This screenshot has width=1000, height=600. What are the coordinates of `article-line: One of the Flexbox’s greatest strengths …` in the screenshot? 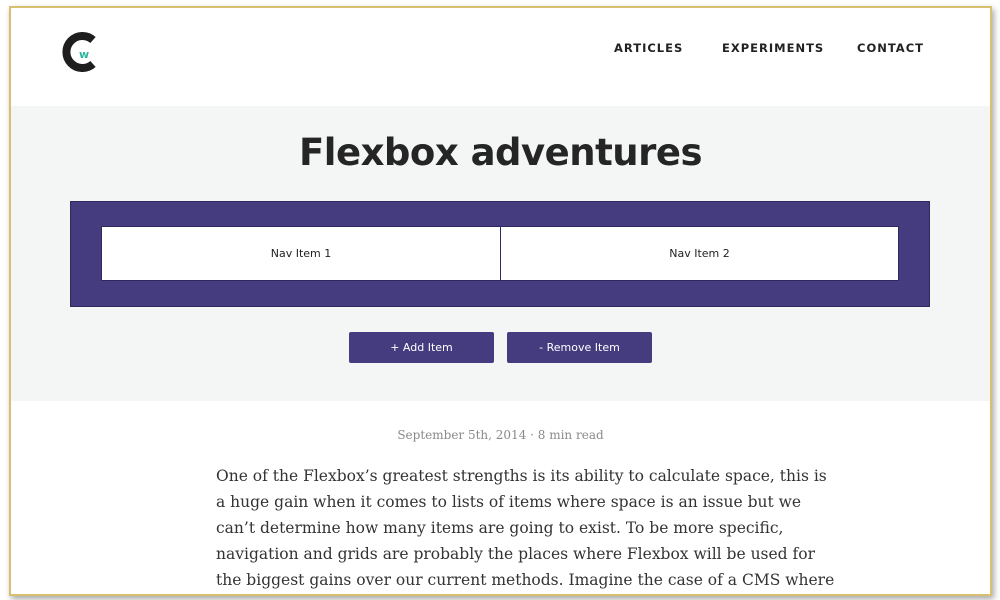 It's located at (521, 476).